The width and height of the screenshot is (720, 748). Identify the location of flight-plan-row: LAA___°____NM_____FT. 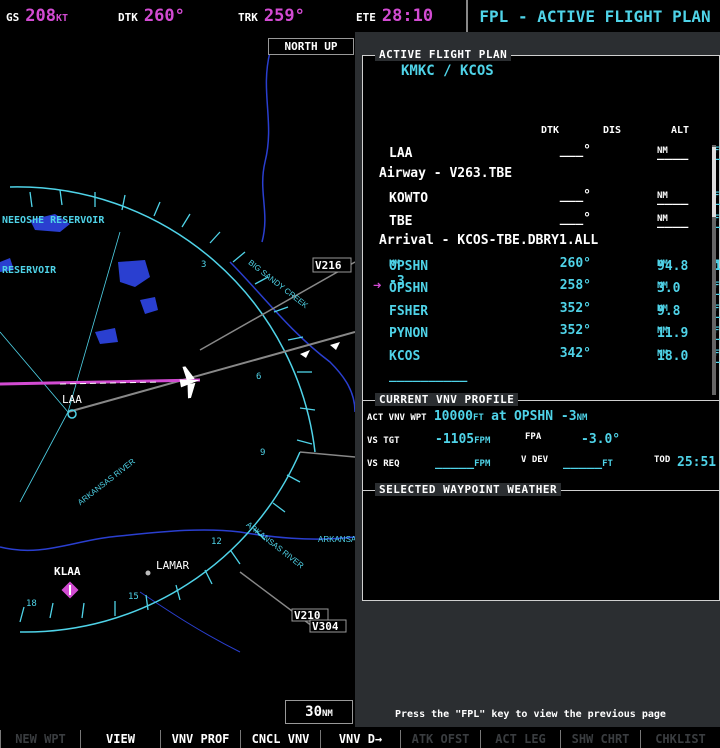
(541, 151).